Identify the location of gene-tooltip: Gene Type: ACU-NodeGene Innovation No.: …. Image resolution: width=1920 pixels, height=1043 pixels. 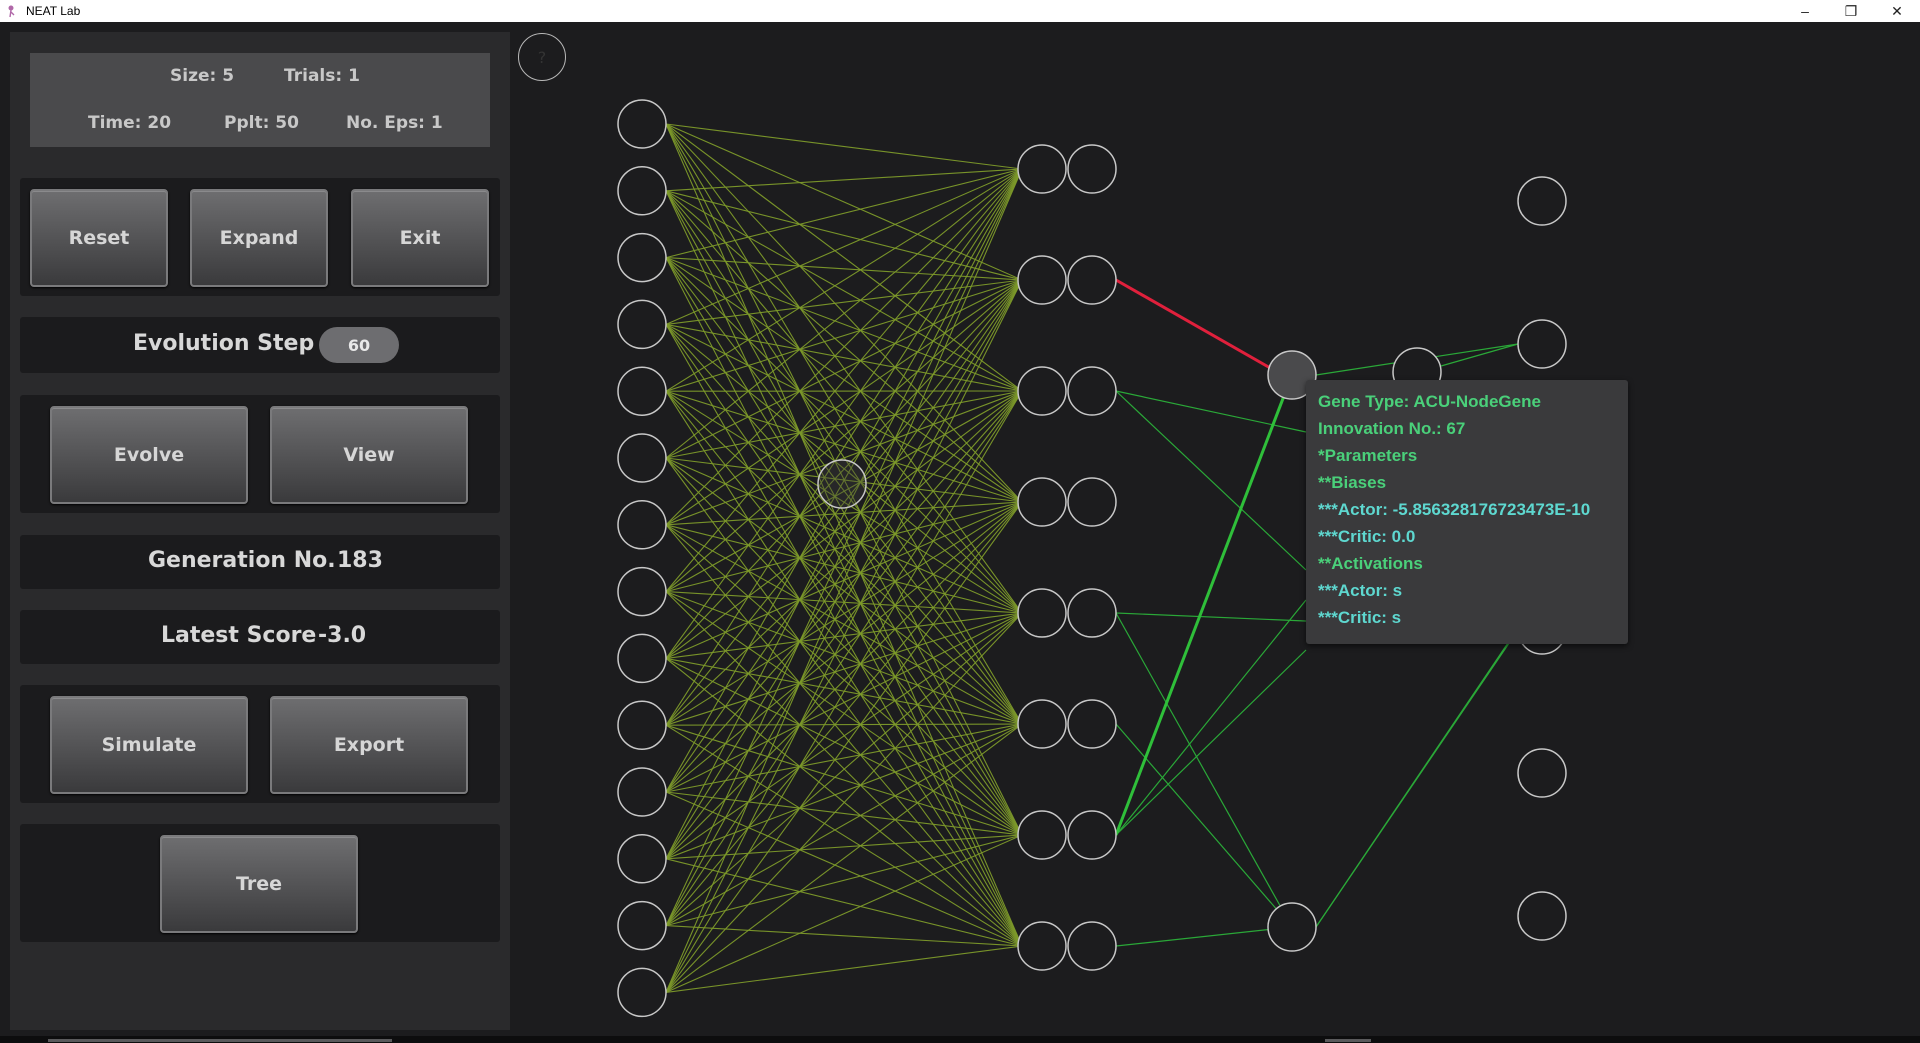
(1467, 512).